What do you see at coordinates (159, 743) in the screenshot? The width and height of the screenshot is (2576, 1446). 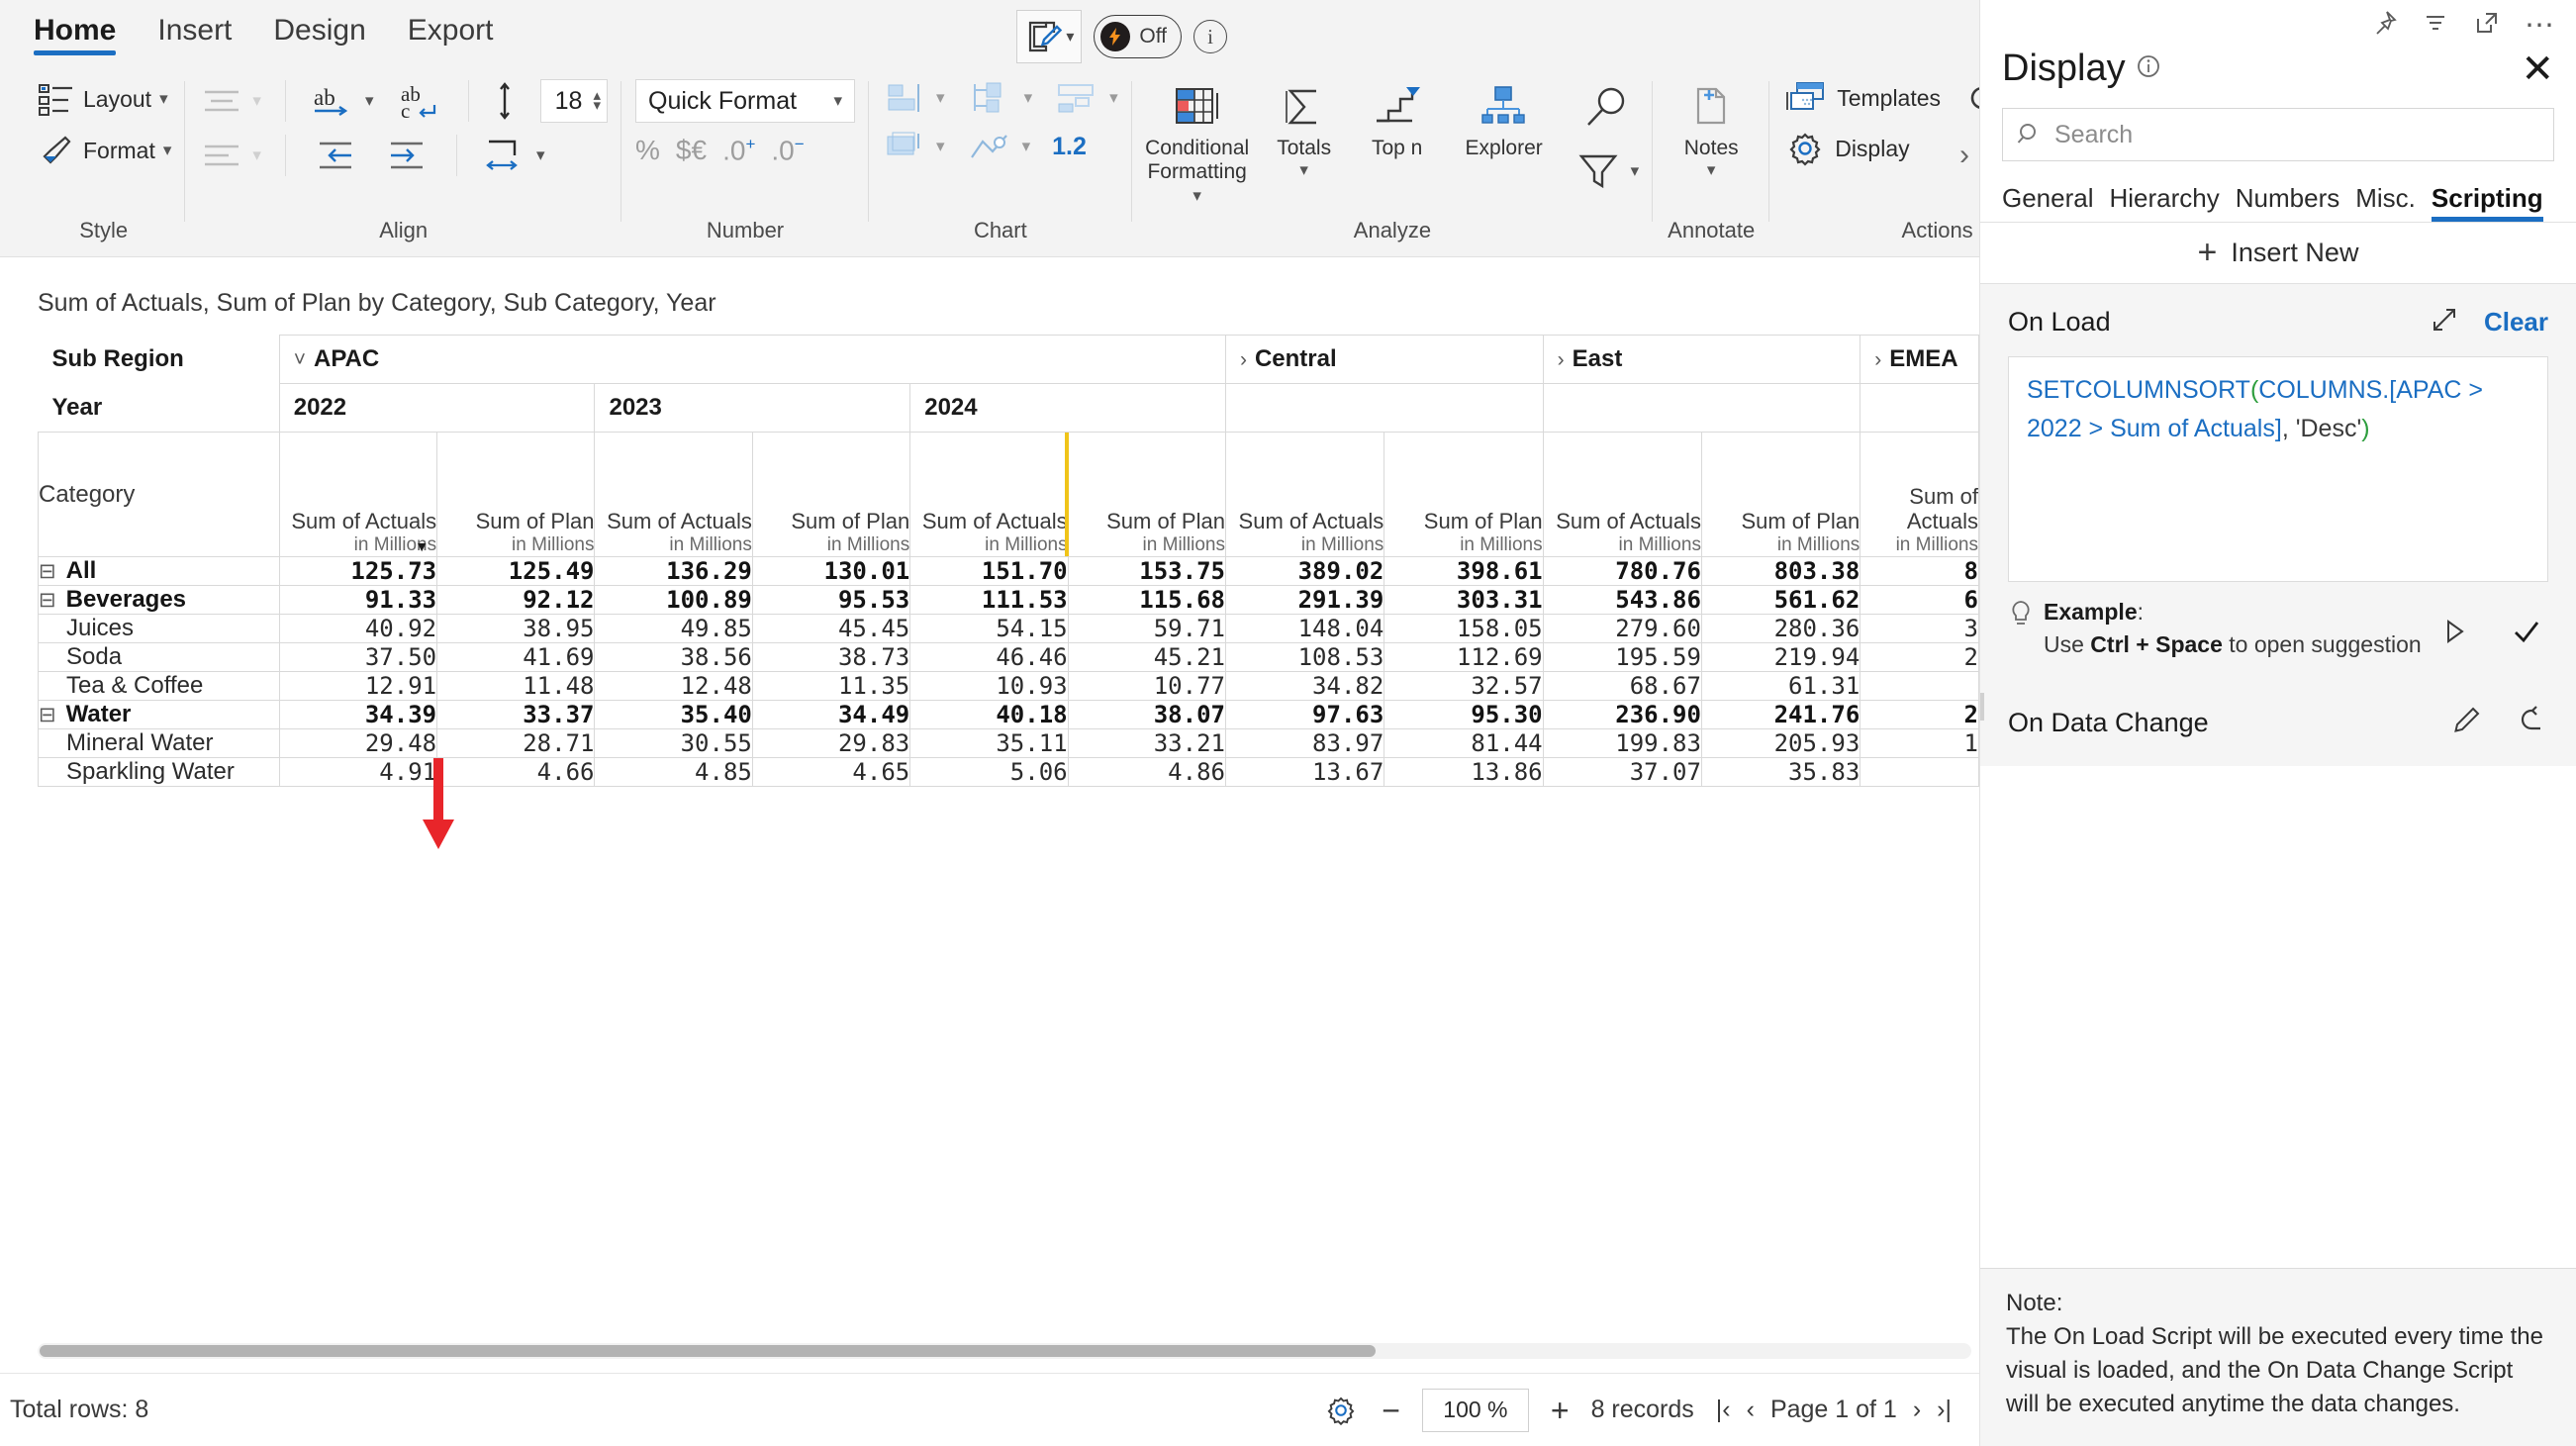 I see `row-label: Mineral Water` at bounding box center [159, 743].